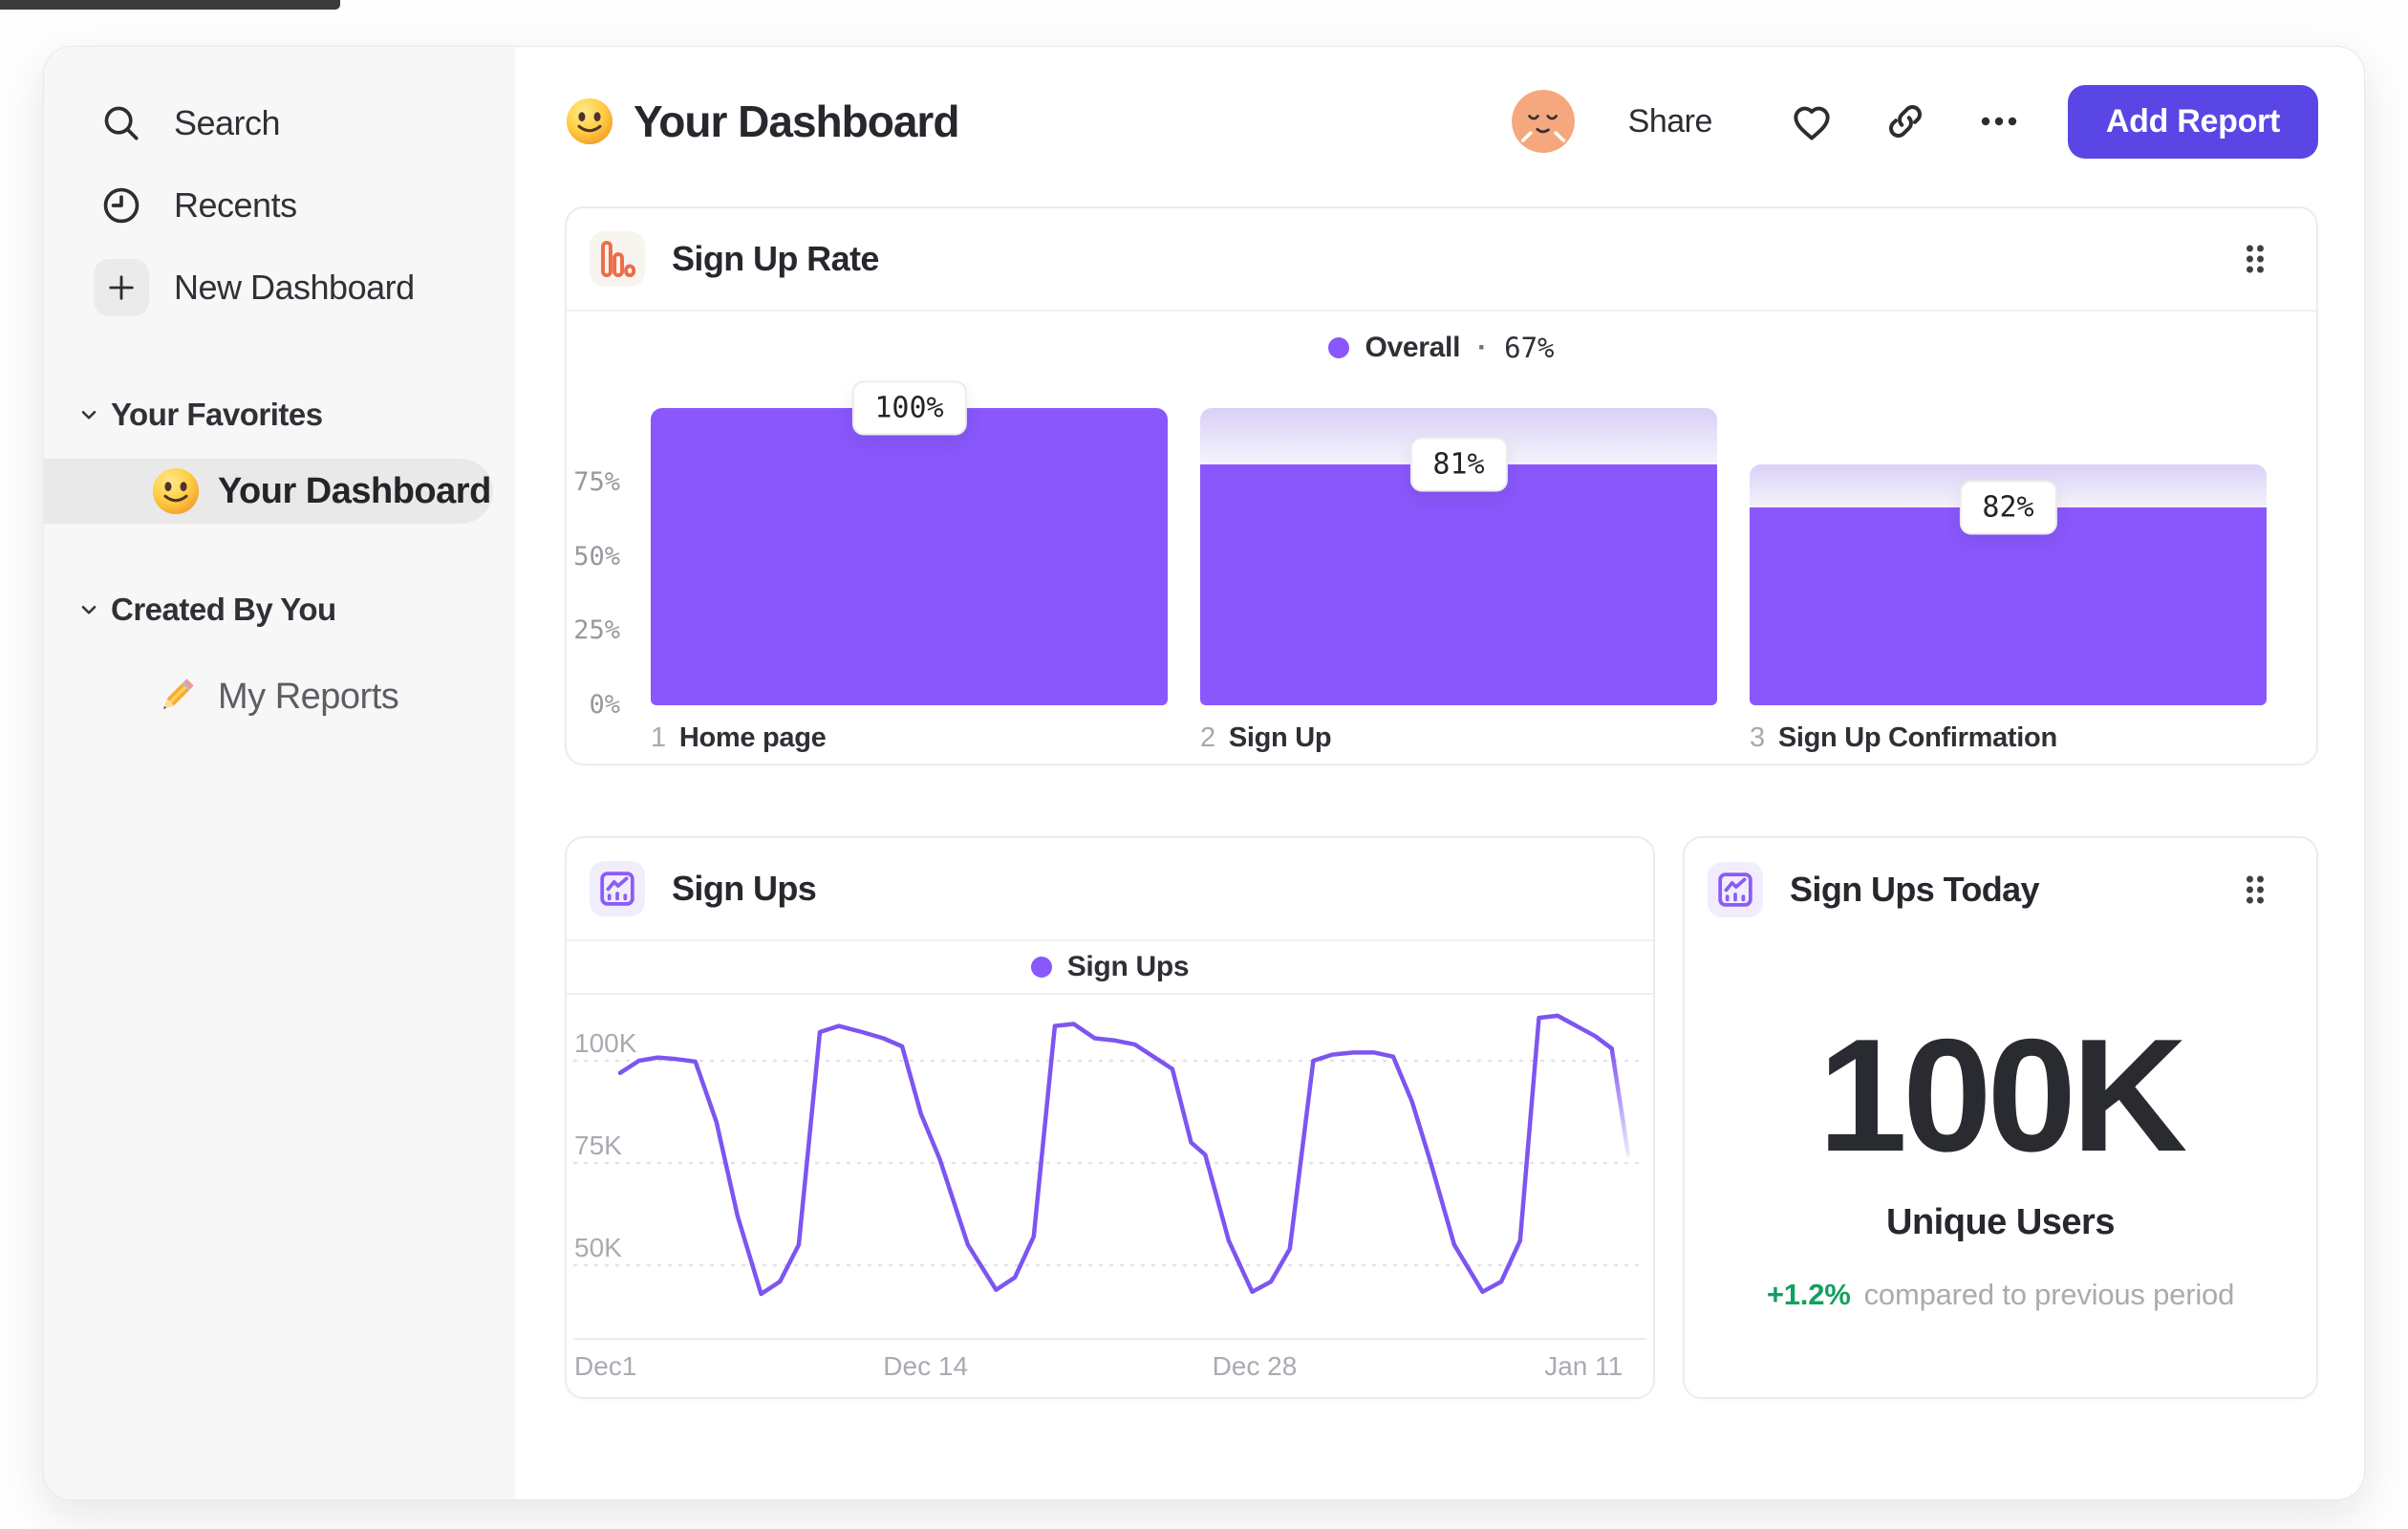 Image resolution: width=2408 pixels, height=1529 pixels. What do you see at coordinates (606, 1043) in the screenshot?
I see `svg-text: 100K` at bounding box center [606, 1043].